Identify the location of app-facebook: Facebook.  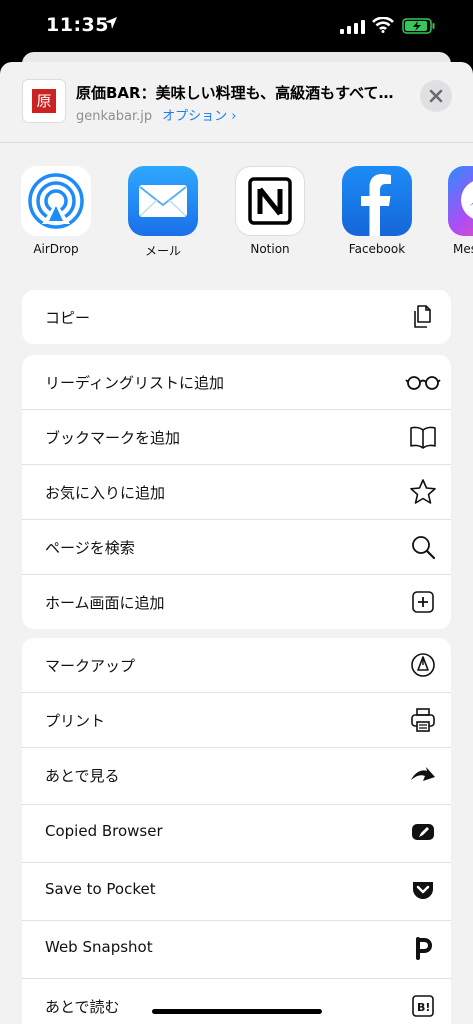
(377, 211).